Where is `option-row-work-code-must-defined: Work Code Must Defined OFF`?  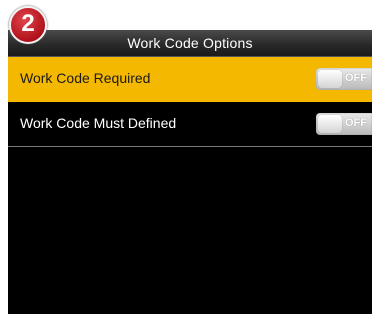
option-row-work-code-must-defined: Work Code Must Defined OFF is located at coordinates (190, 124).